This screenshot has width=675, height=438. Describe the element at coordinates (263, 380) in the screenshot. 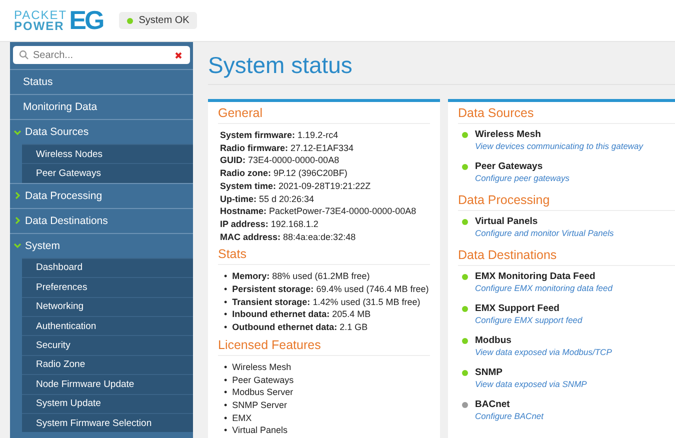

I see `feature-item: Peer Gateways` at that location.